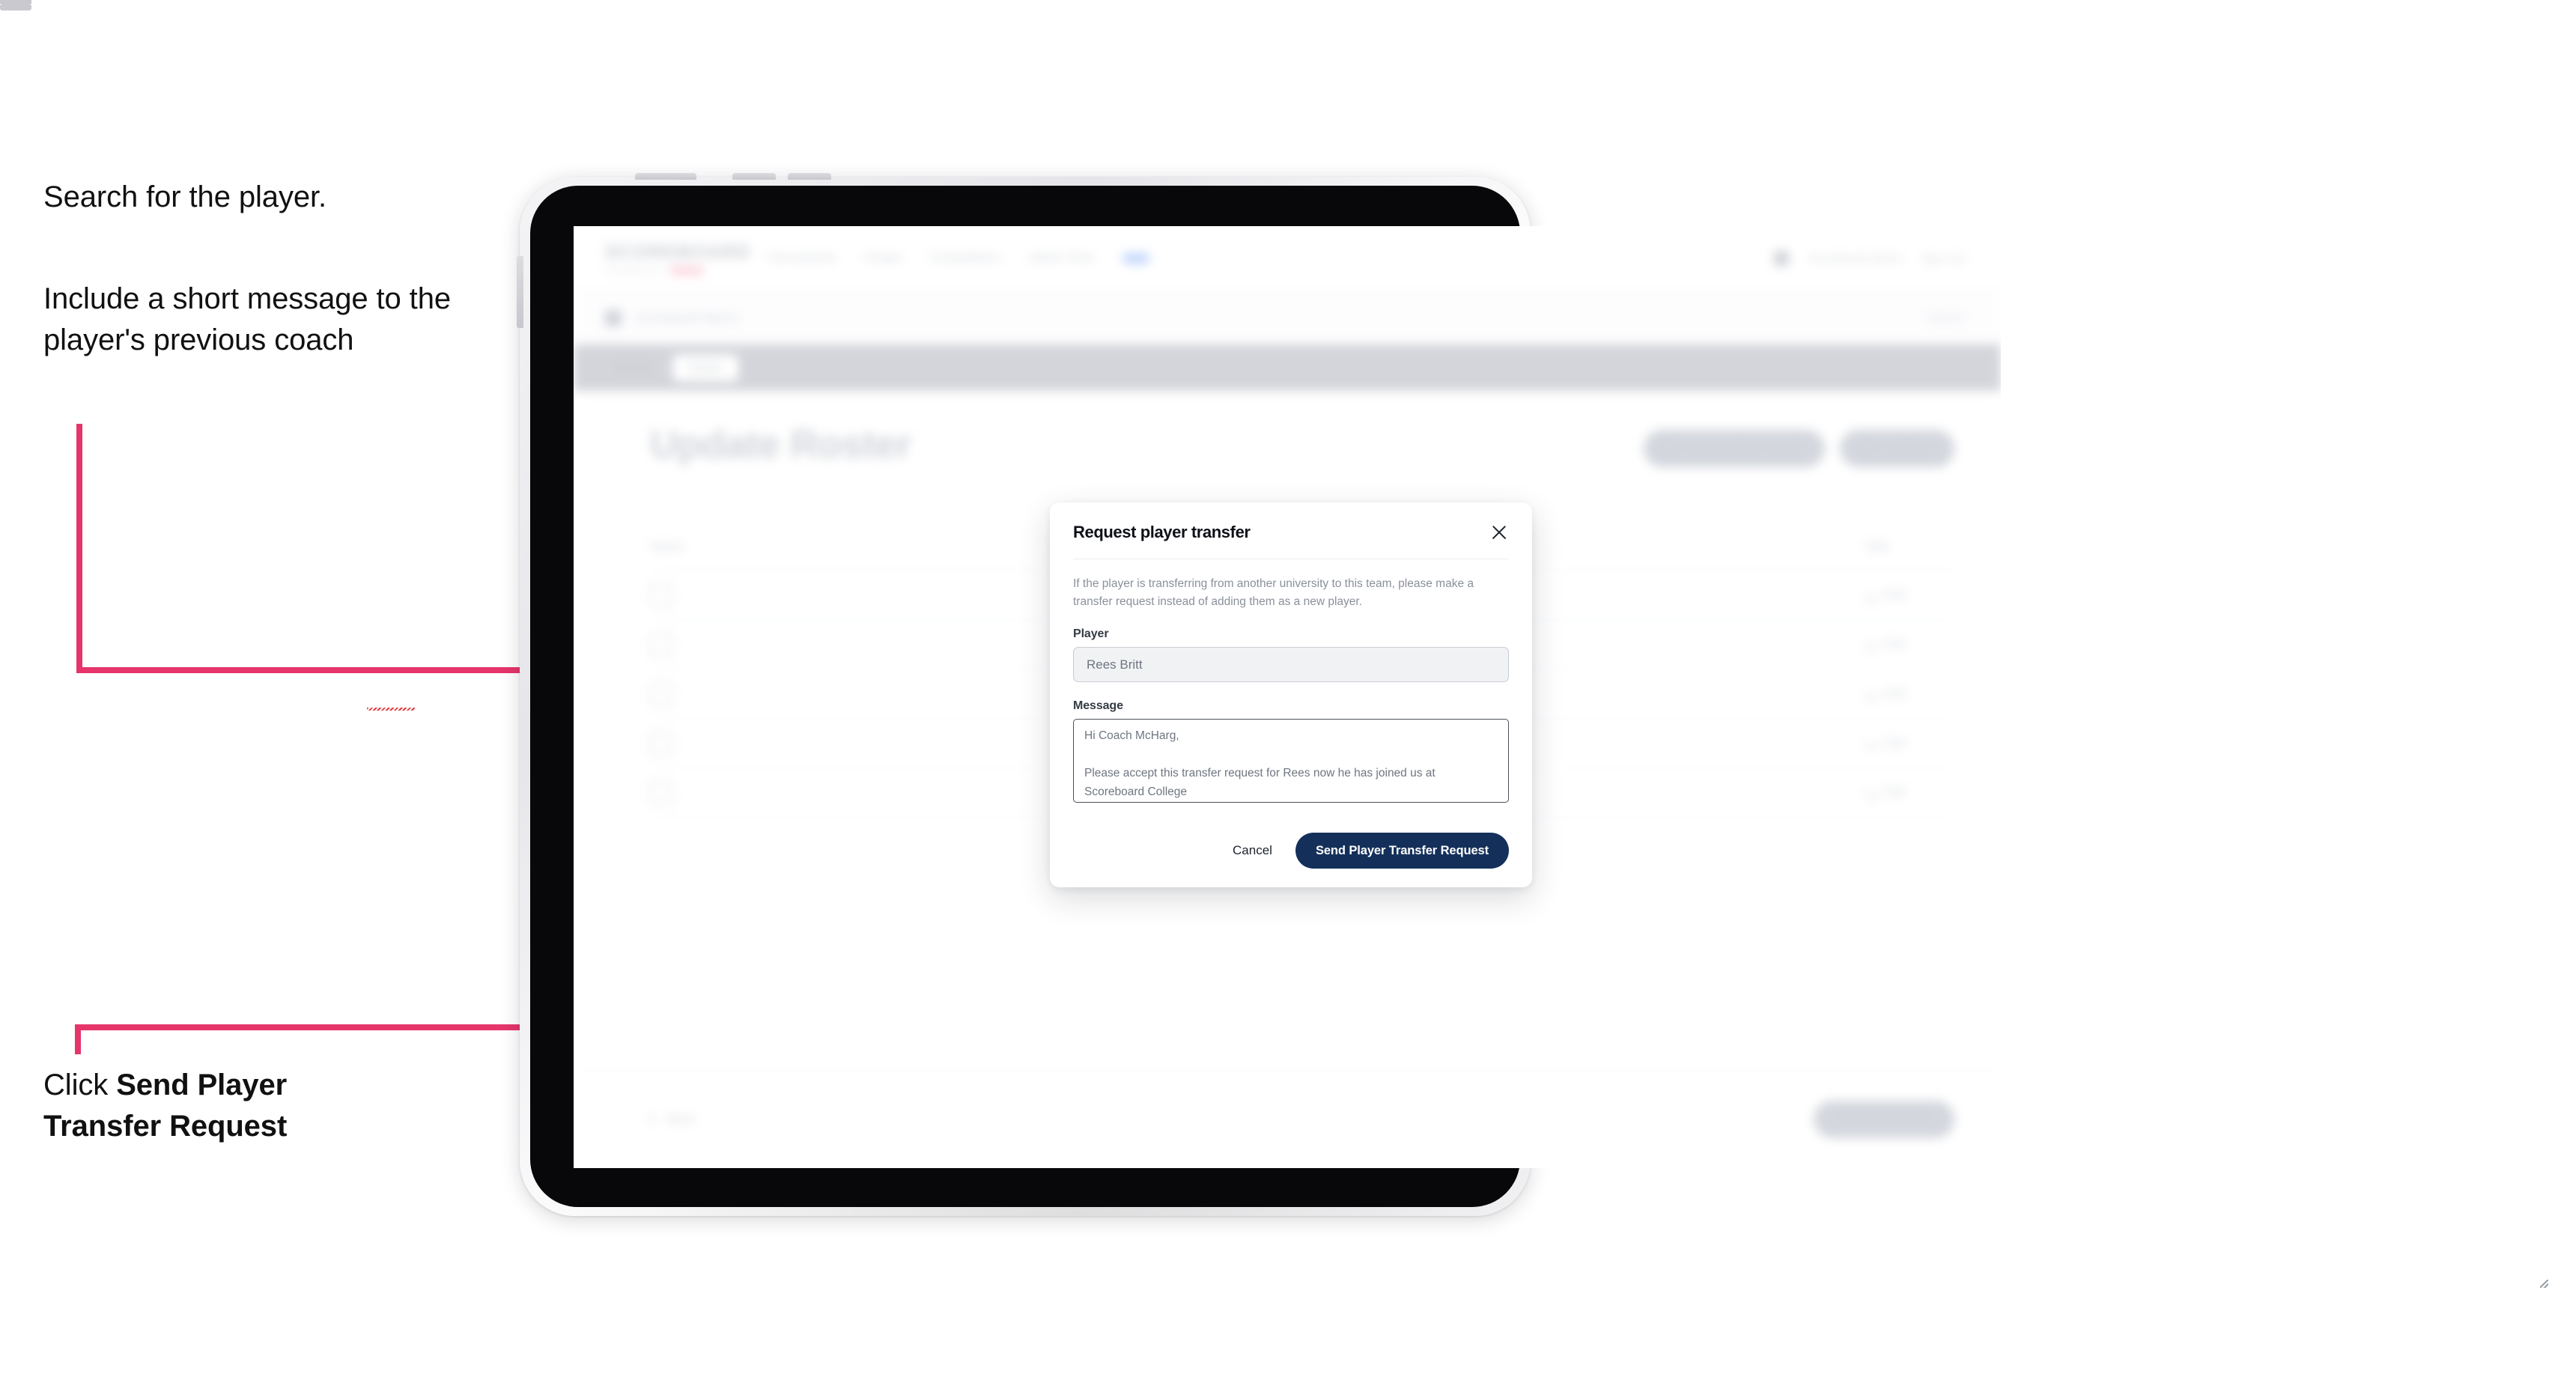 This screenshot has width=2576, height=1386. What do you see at coordinates (185, 197) in the screenshot?
I see `annotation-step-one: Search for the player.` at bounding box center [185, 197].